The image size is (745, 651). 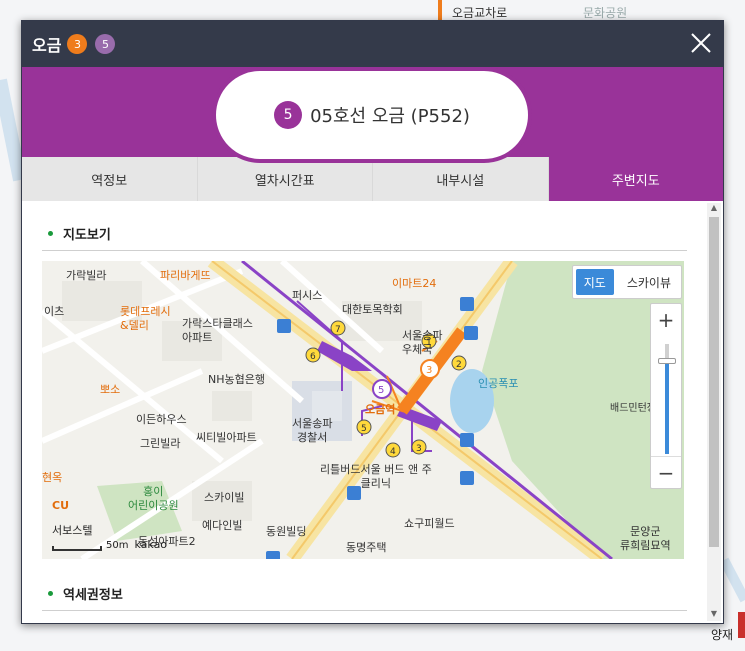 I want to click on map-scale: 서보스텔 50m kakao, so click(x=109, y=536).